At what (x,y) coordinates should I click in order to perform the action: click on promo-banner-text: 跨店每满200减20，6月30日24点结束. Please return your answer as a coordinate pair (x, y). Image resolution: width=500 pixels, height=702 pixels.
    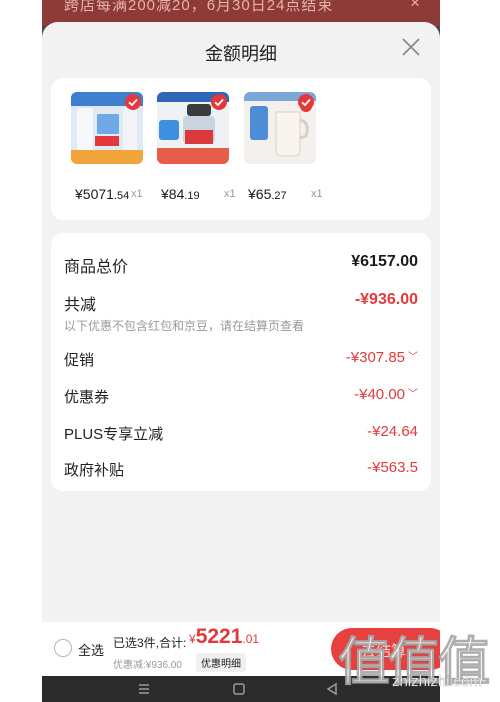
    Looking at the image, I should click on (199, 7).